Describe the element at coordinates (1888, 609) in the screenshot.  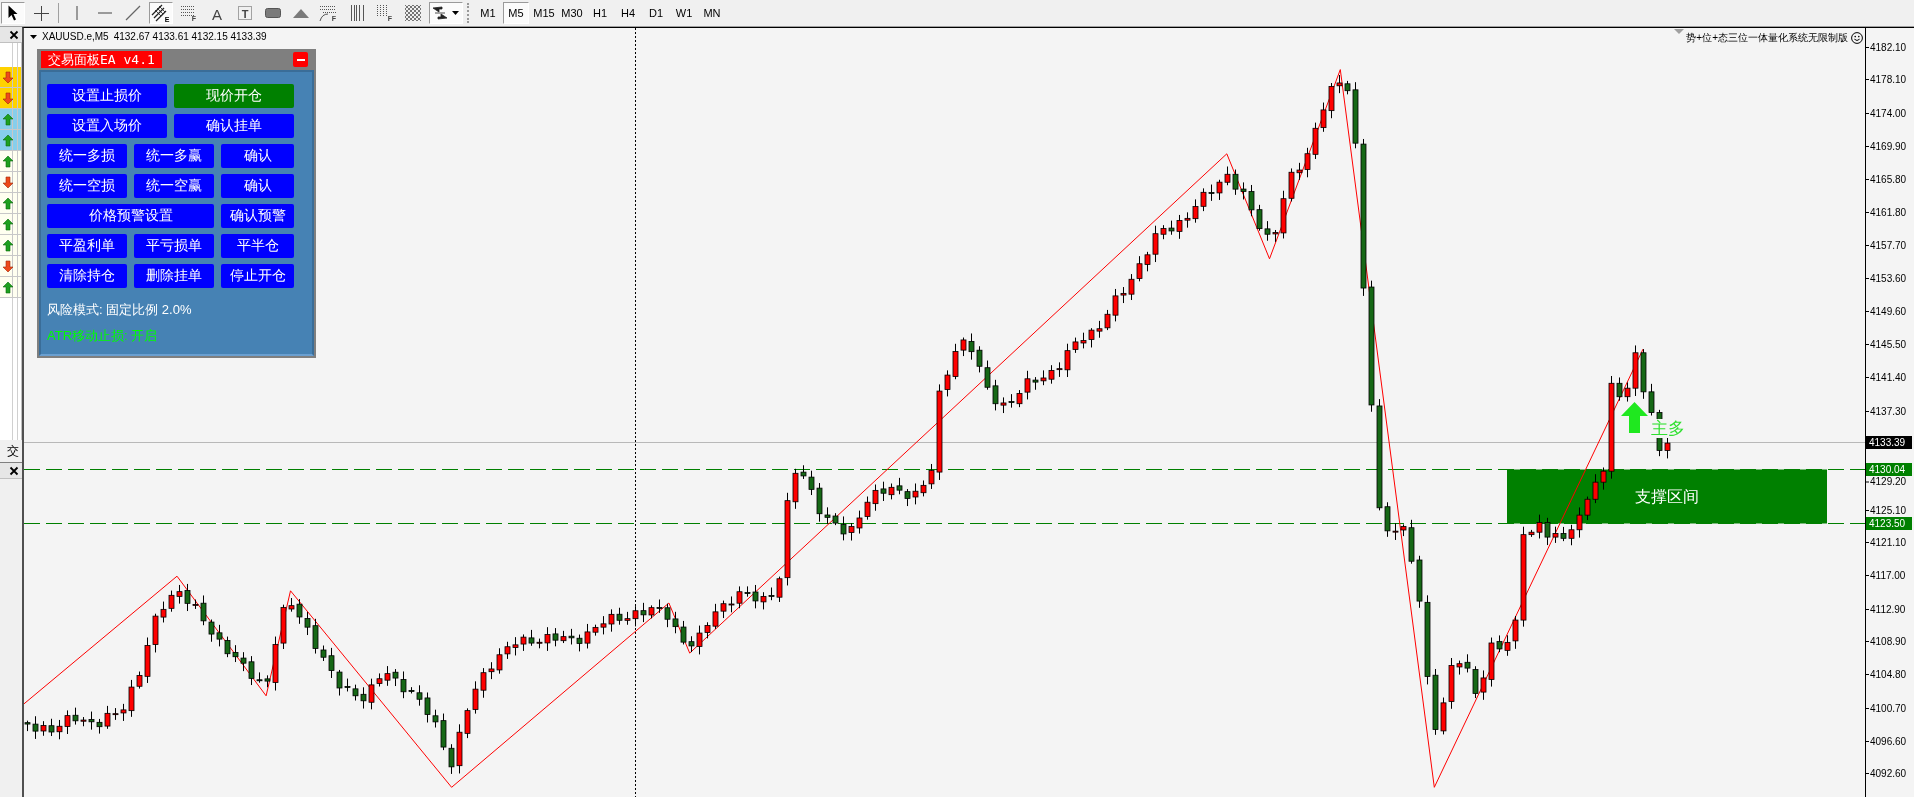
I see `price-tick-label: 4112.90` at that location.